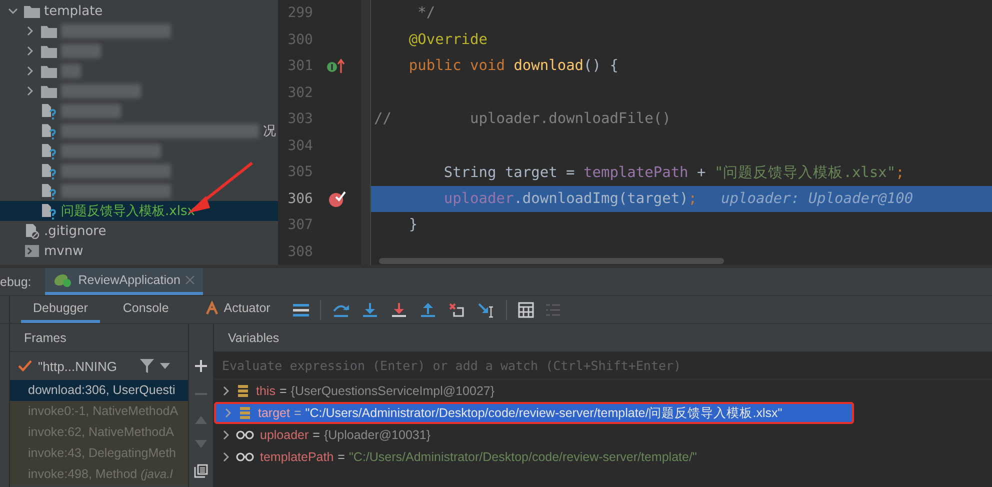 The width and height of the screenshot is (992, 487). I want to click on line-number: 305, so click(299, 172).